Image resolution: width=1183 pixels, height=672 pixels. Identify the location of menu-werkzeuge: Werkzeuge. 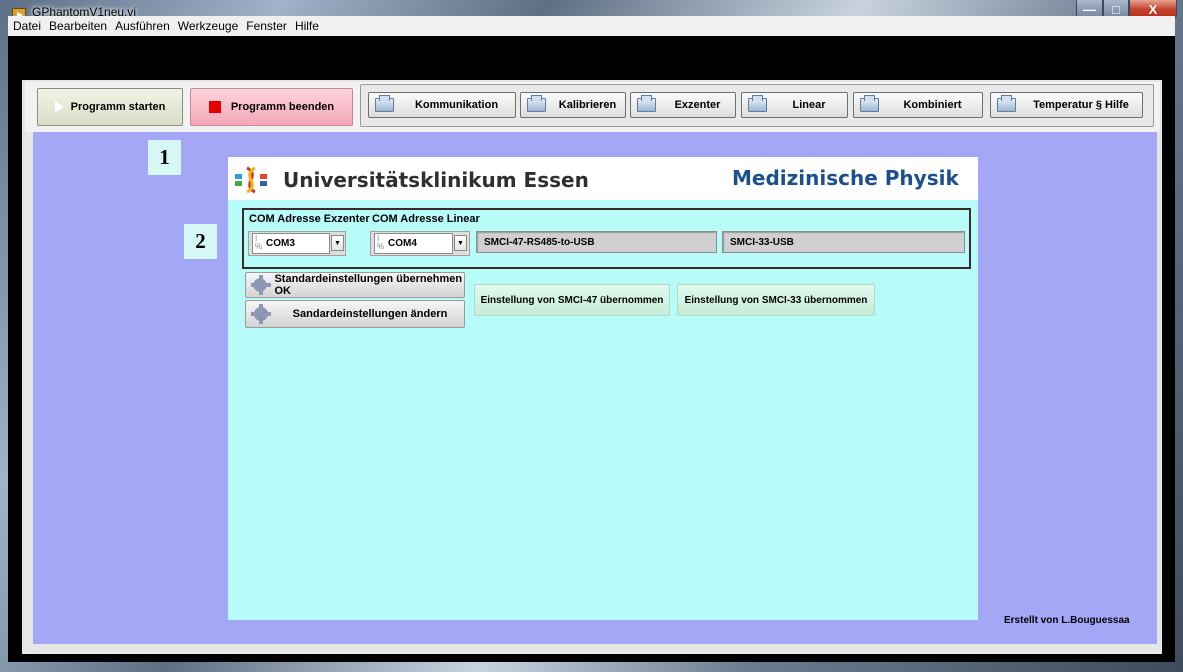
(208, 26).